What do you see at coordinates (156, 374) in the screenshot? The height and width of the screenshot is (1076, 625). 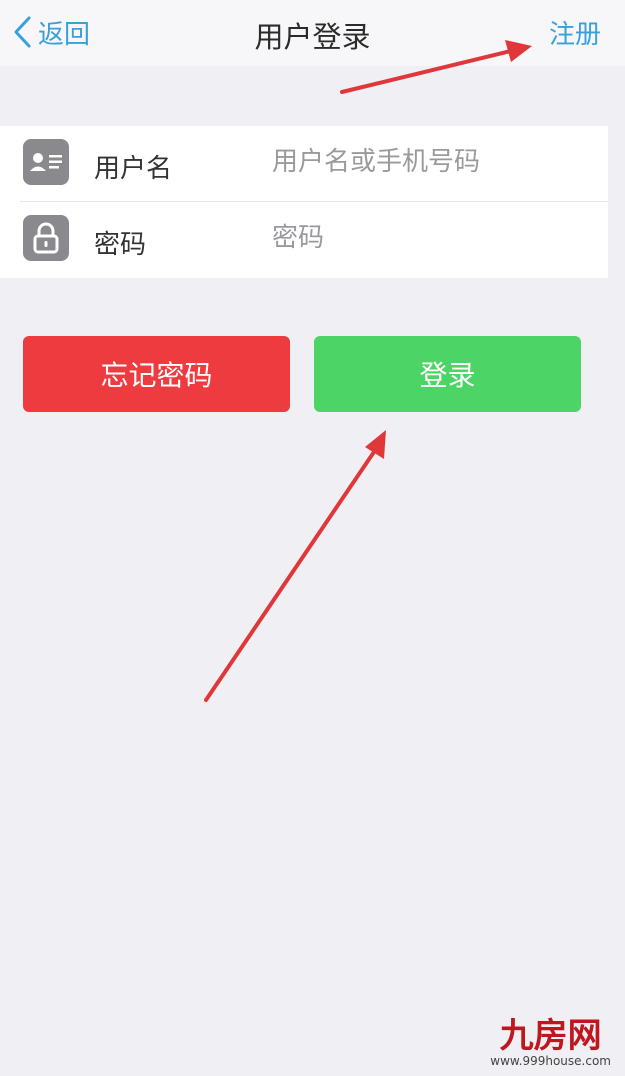 I see `forgot-password-button: 忘记密码` at bounding box center [156, 374].